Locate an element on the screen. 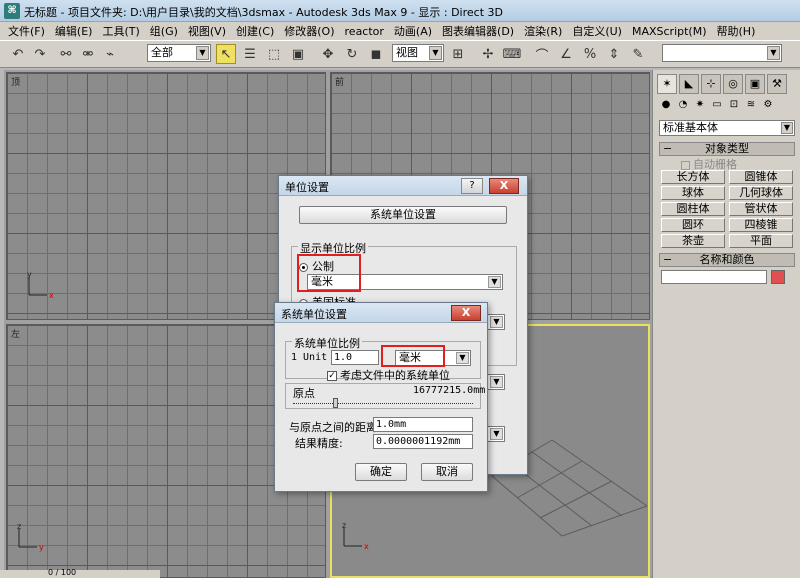 The width and height of the screenshot is (800, 578). menu-create: 创建(C) is located at coordinates (255, 31).